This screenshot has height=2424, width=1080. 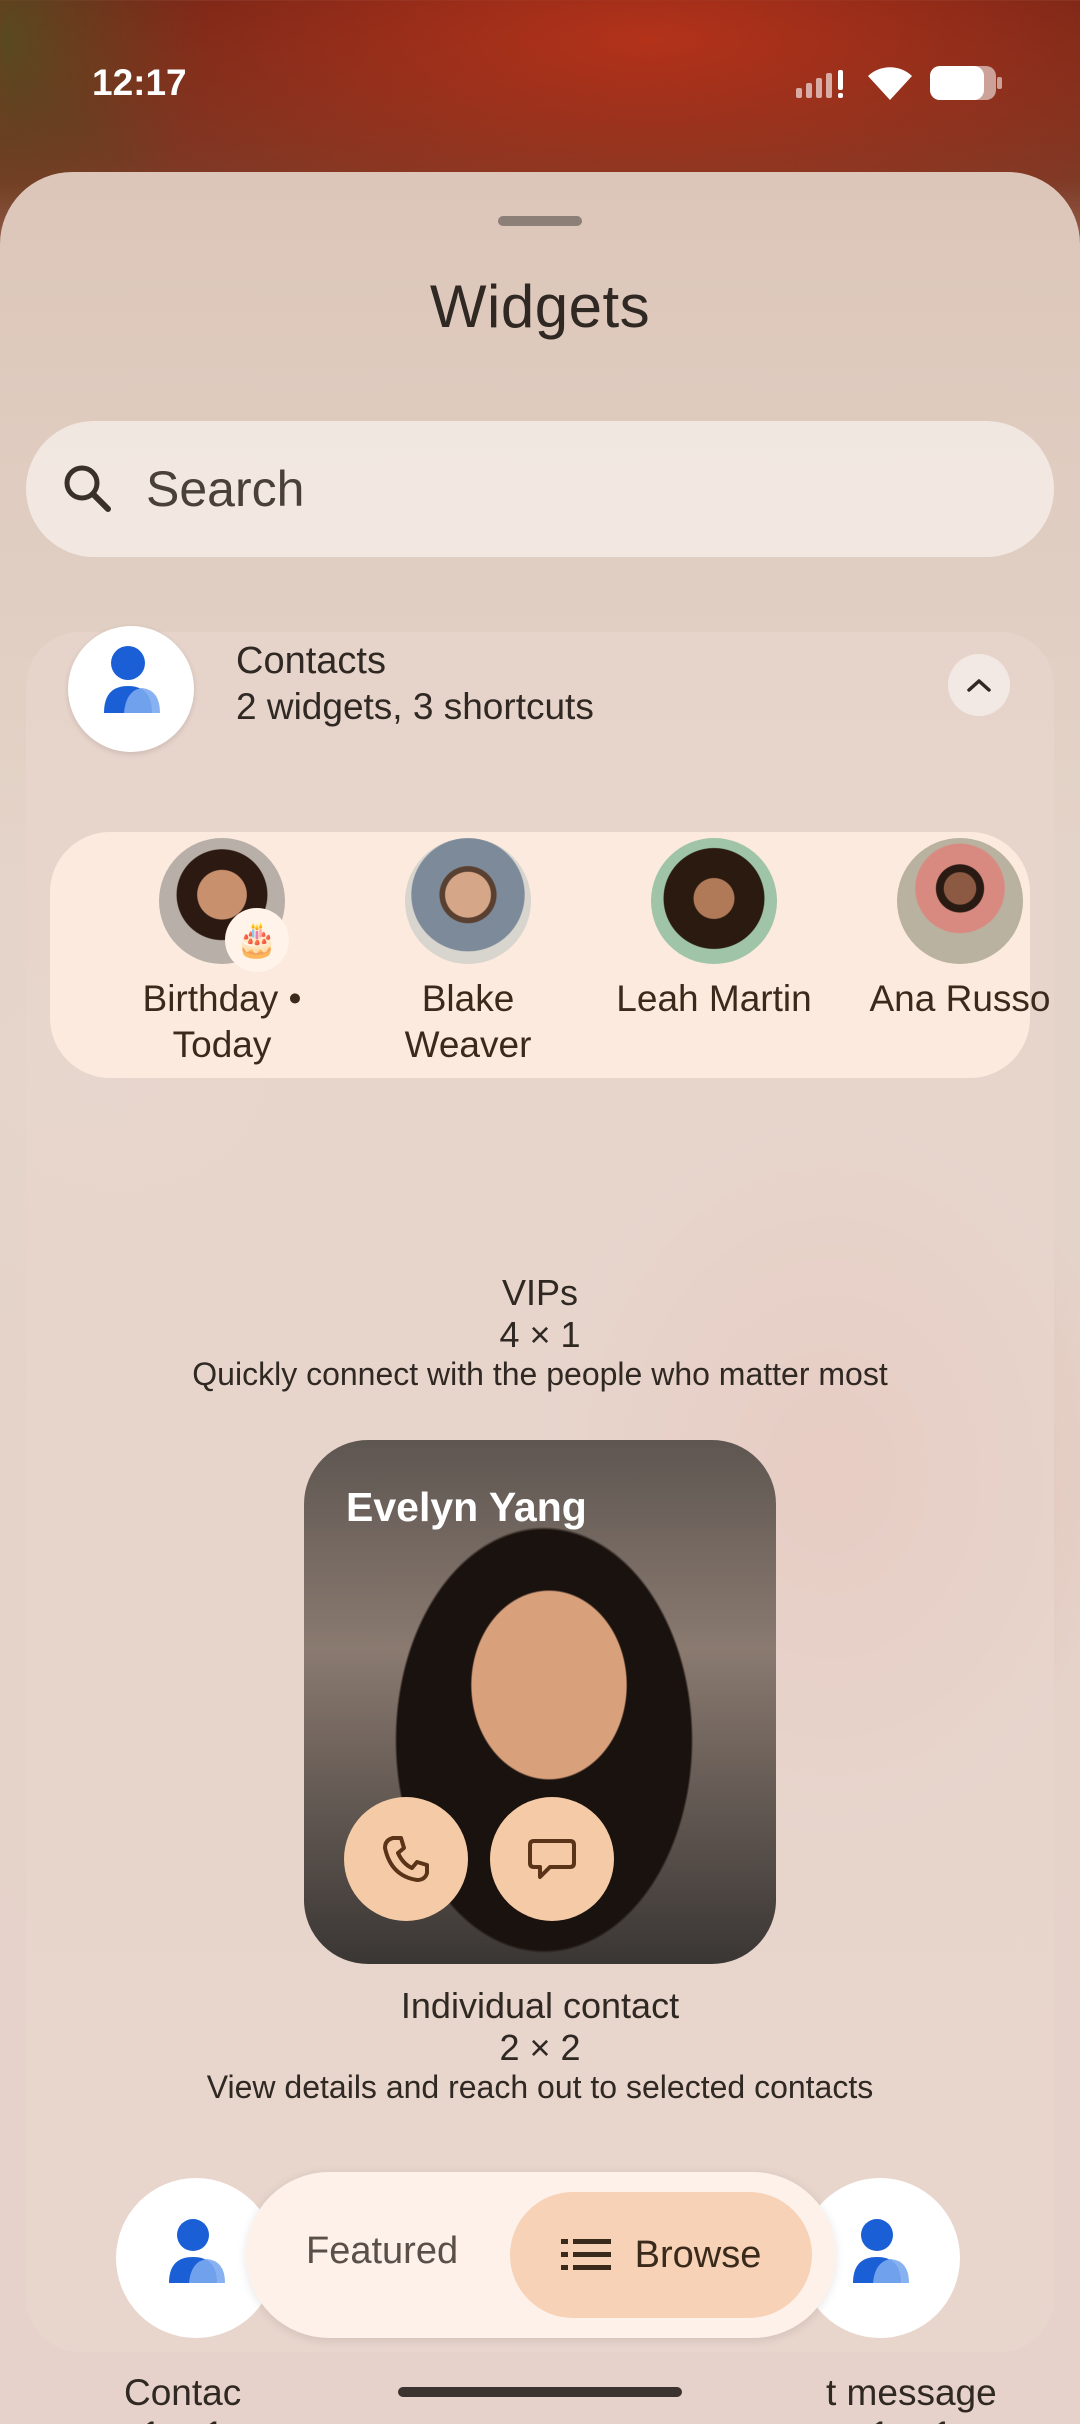 I want to click on phone-icon, so click(x=406, y=1859).